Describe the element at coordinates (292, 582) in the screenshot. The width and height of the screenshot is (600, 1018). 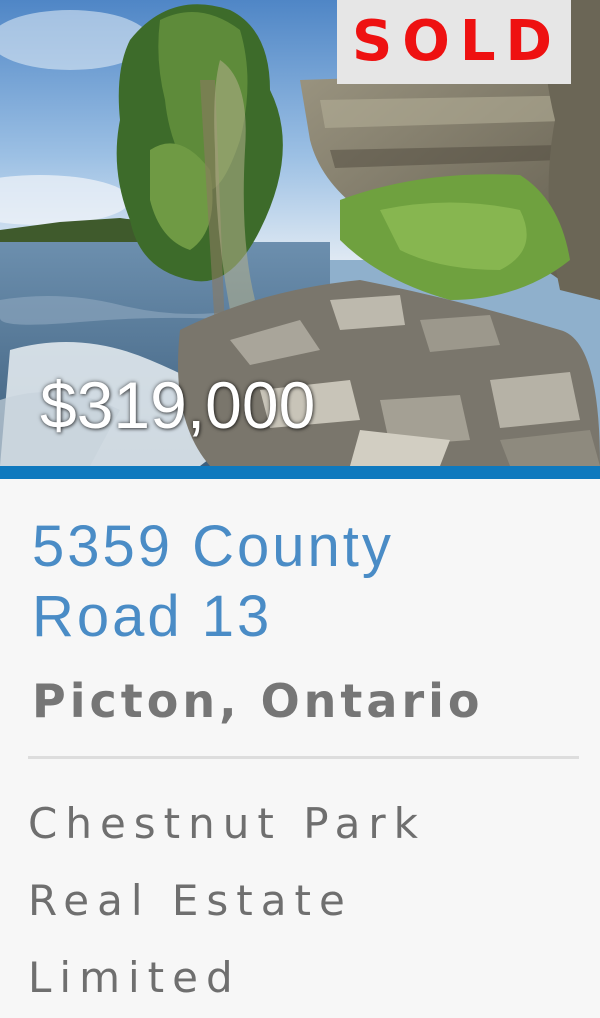
I see `listing-address-link: 5359 County Road 13` at that location.